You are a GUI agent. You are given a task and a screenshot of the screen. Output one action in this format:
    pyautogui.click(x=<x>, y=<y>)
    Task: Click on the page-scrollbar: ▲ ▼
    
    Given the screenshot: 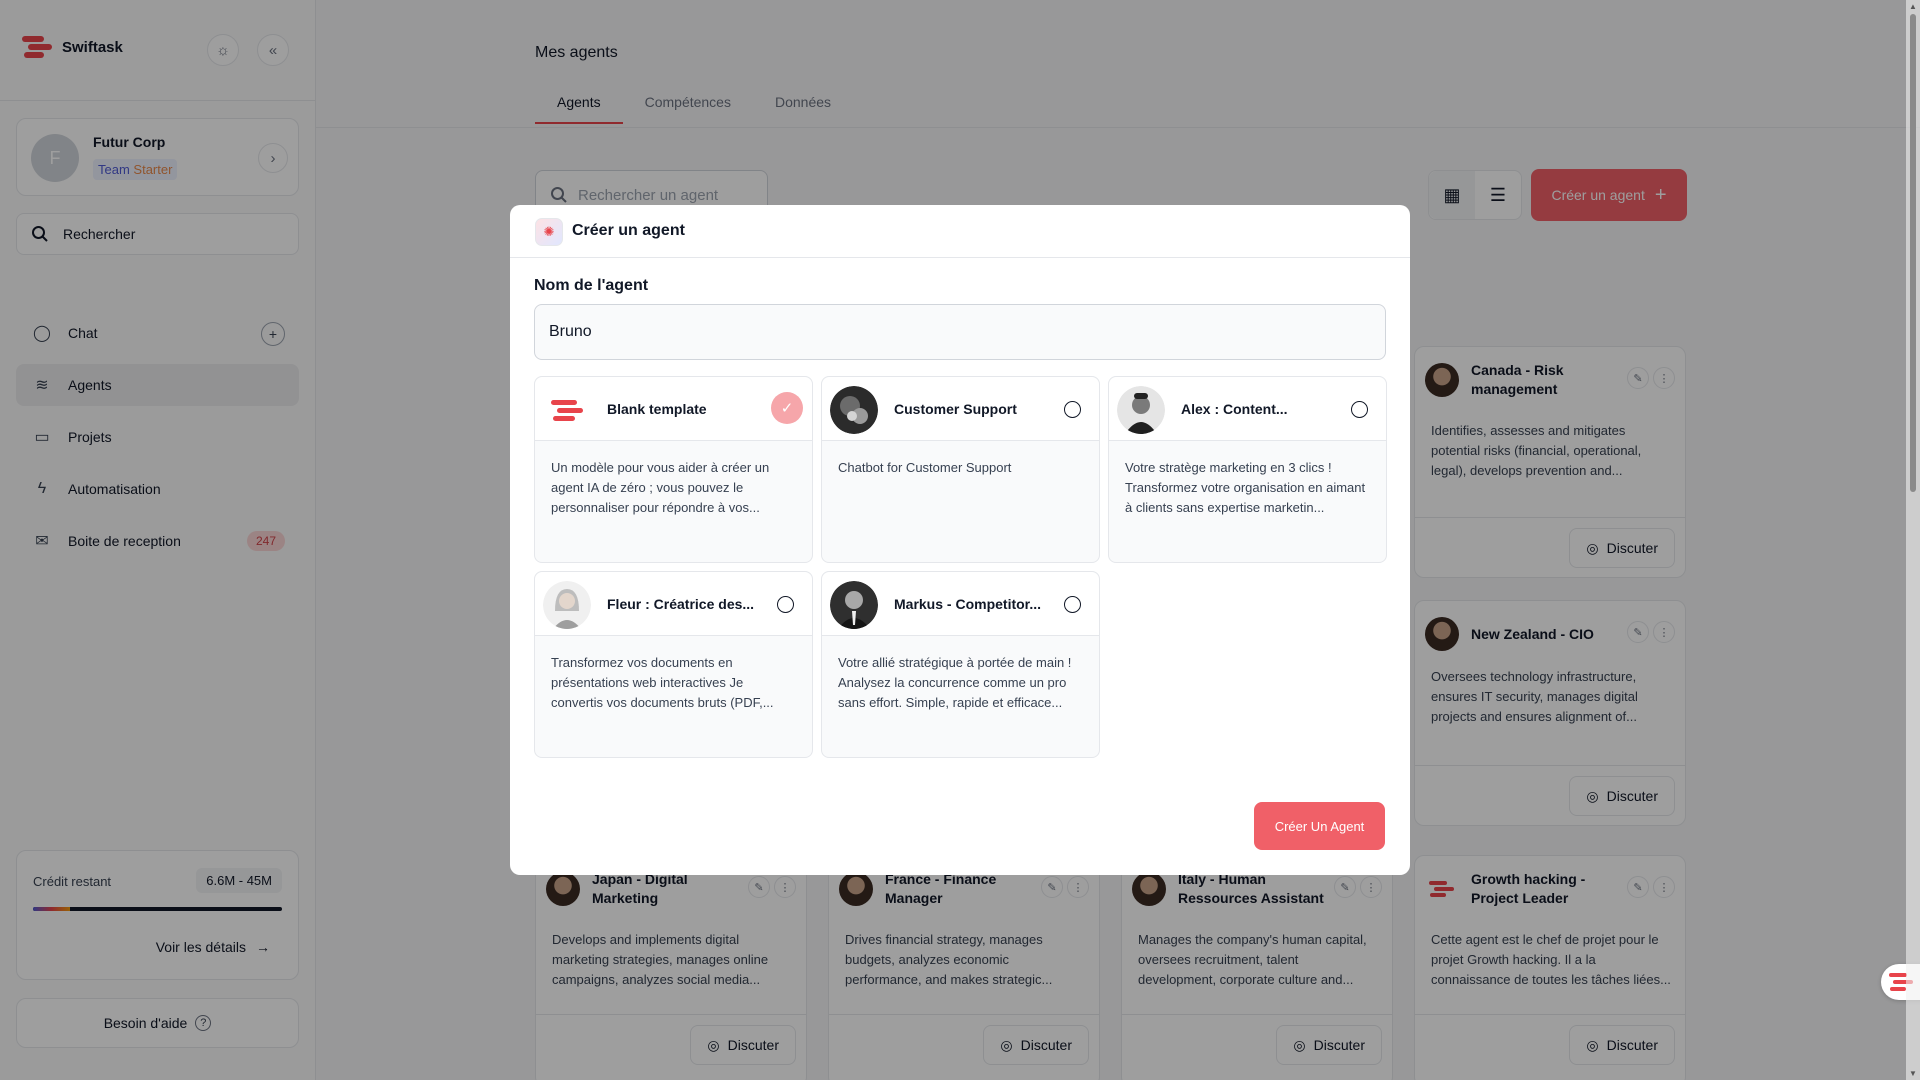 What is the action you would take?
    pyautogui.click(x=1913, y=540)
    